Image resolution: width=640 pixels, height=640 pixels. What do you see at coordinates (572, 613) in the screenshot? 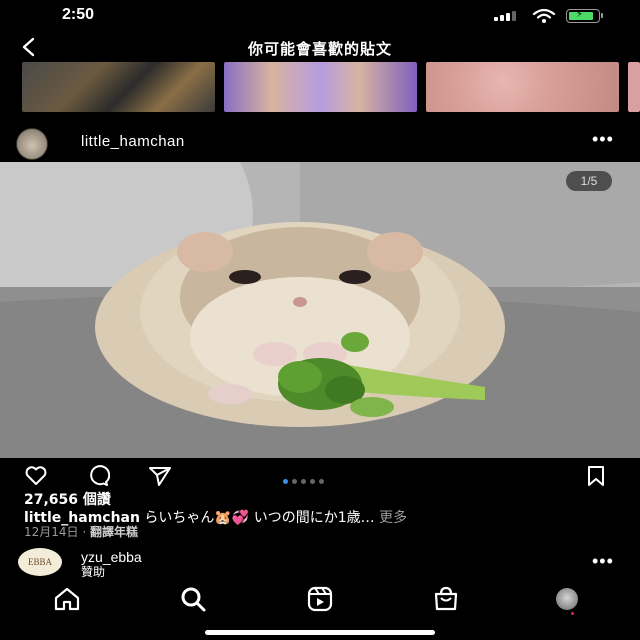
I see `notification-dot` at bounding box center [572, 613].